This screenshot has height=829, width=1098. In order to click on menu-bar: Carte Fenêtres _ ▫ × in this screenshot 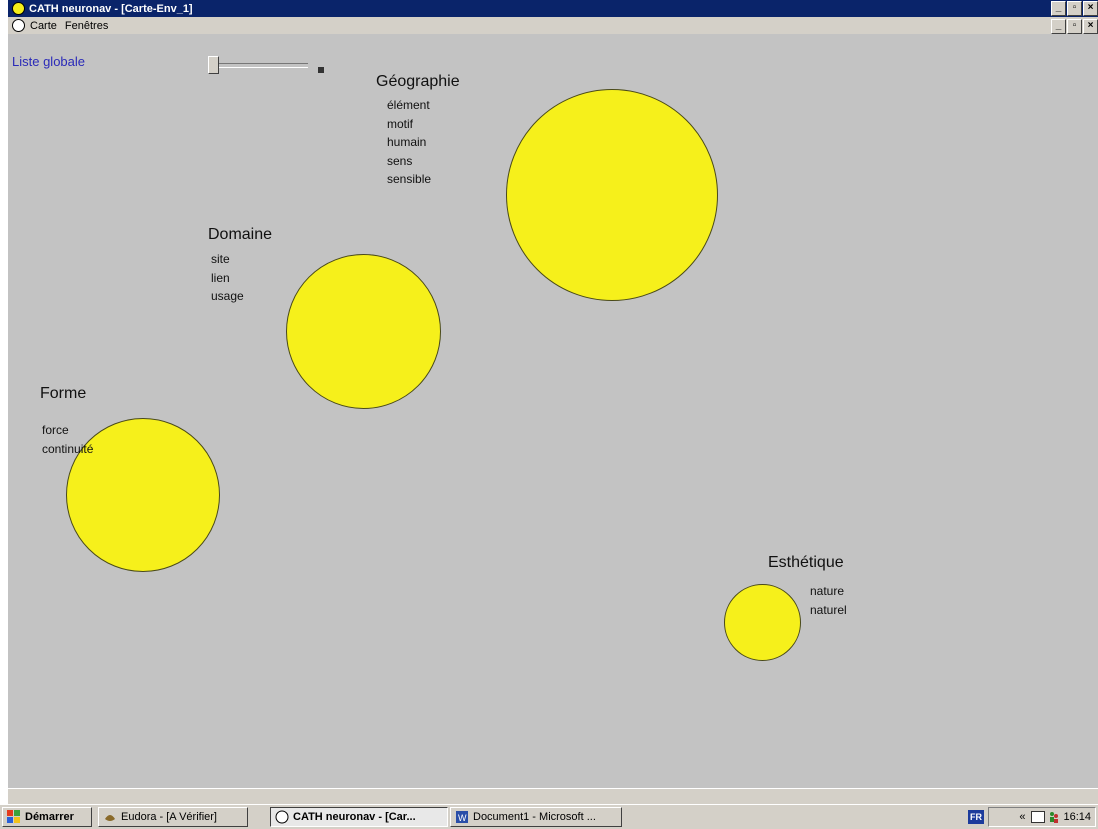, I will do `click(553, 25)`.